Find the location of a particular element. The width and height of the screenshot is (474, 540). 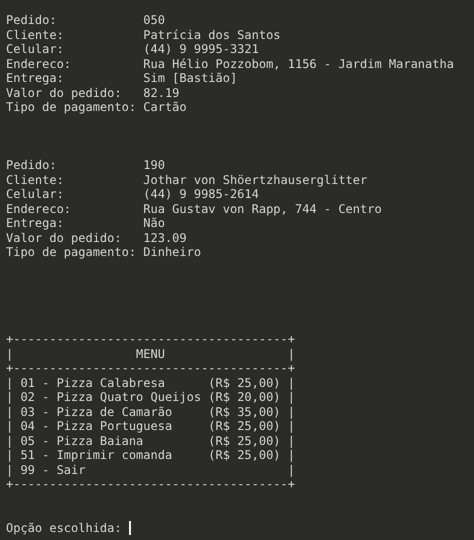

field-value: Não is located at coordinates (154, 223).